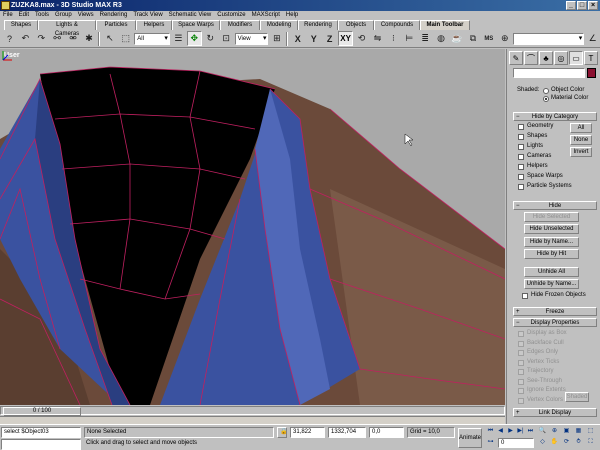 This screenshot has height=450, width=600. What do you see at coordinates (521, 372) in the screenshot?
I see `display-prop-trajectory-checkbox` at bounding box center [521, 372].